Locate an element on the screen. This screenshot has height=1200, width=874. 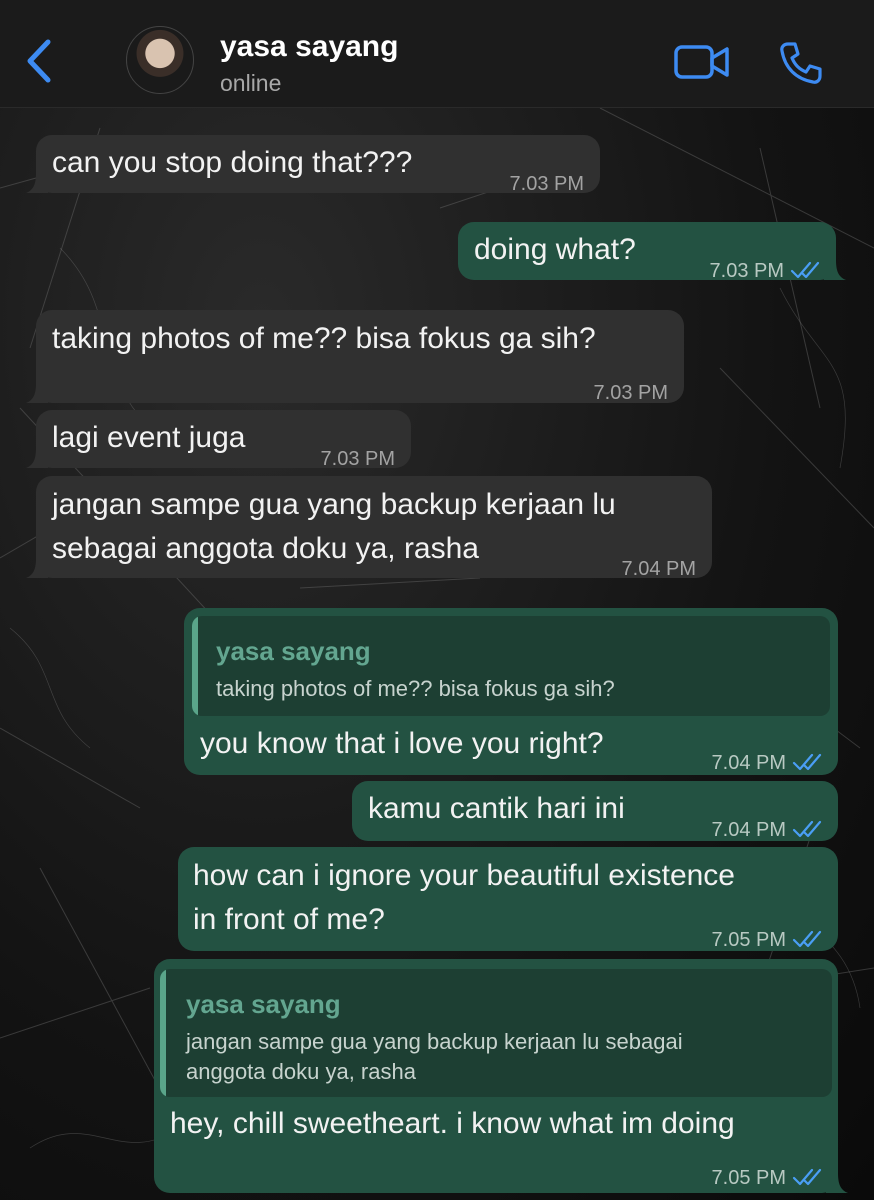
message-text-line: in front of me? is located at coordinates (289, 919).